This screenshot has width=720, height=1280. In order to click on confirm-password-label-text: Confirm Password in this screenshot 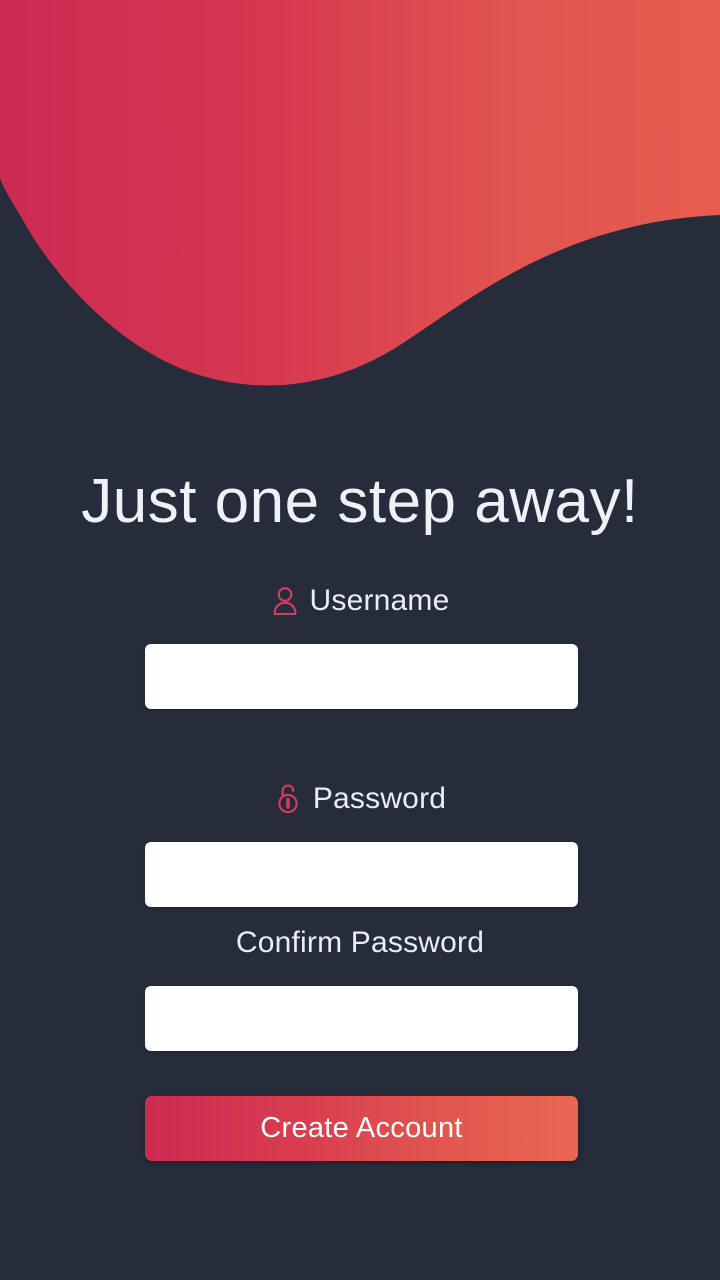, I will do `click(360, 942)`.